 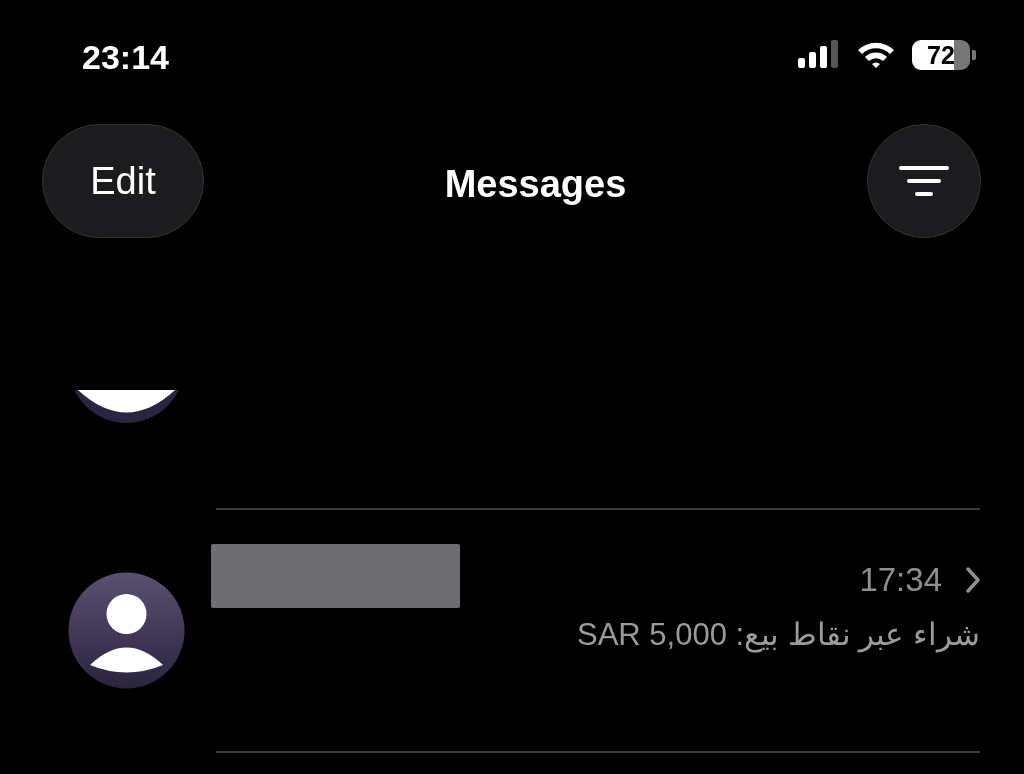 I want to click on message-preview: شراء عبر نقاط بيع: SAR 5,000, so click(x=778, y=635).